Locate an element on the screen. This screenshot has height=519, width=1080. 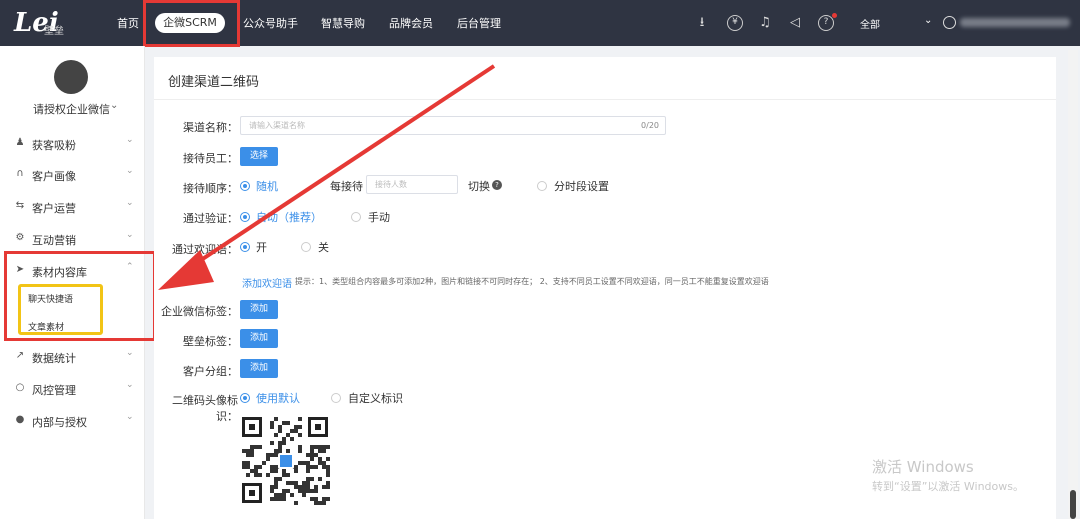
order-time-radio is located at coordinates (542, 186).